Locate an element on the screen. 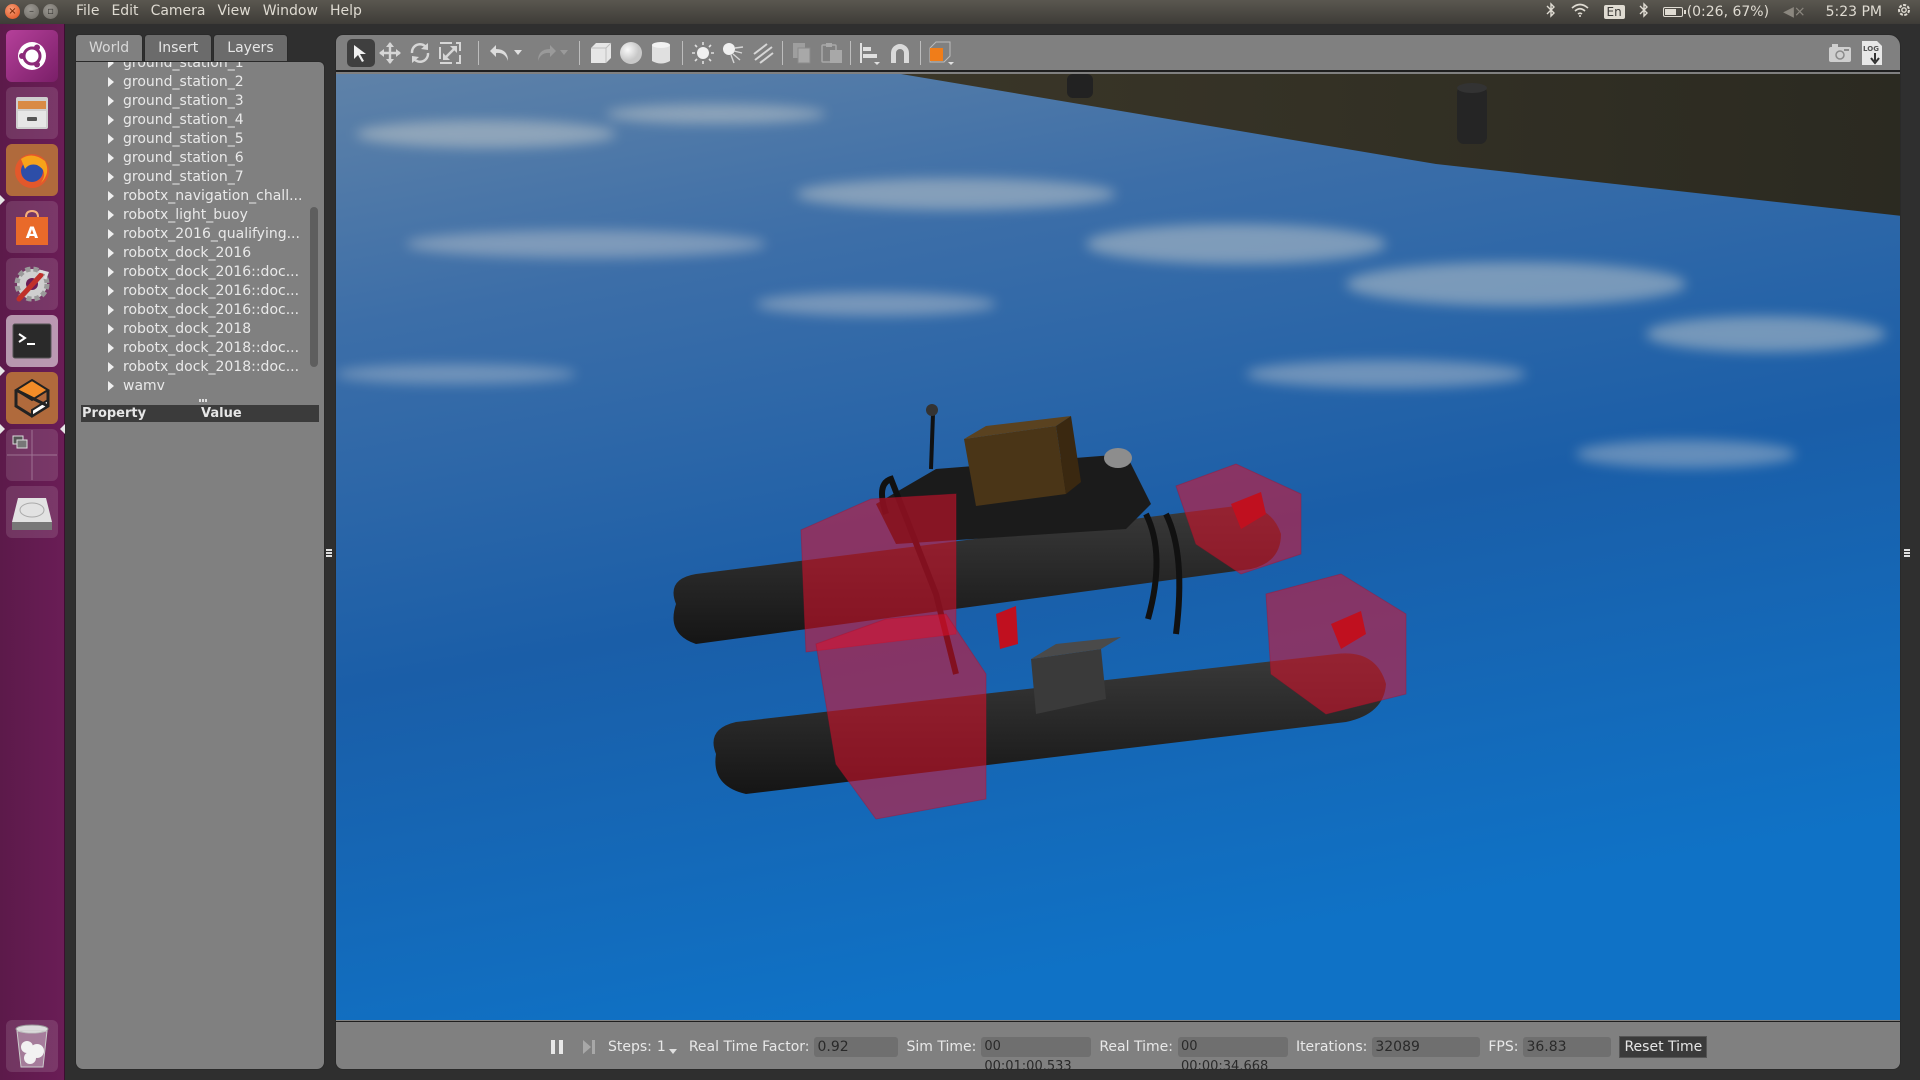  clock: 5:23 PM is located at coordinates (1854, 12).